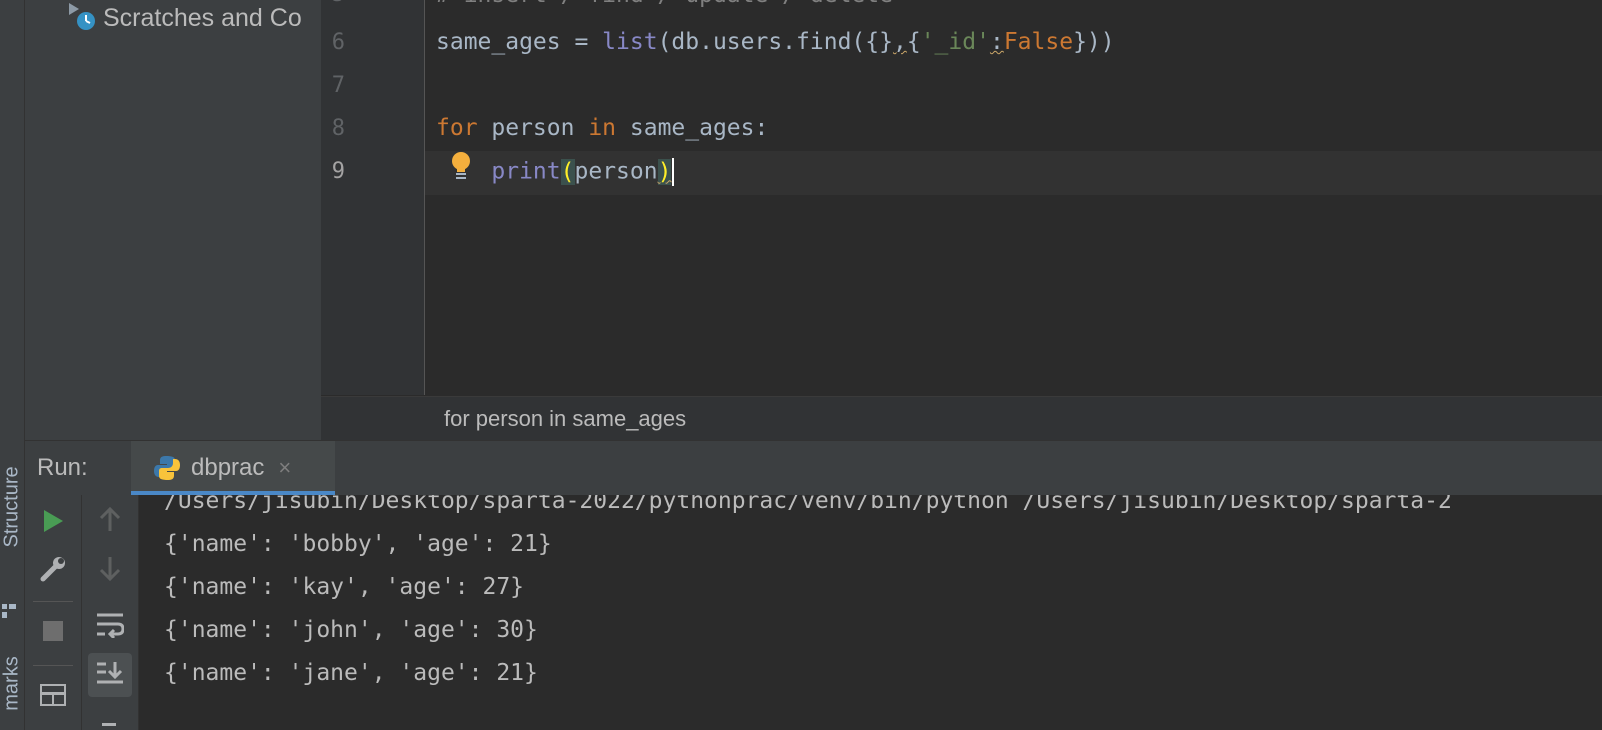 This screenshot has height=730, width=1602. Describe the element at coordinates (692, 128) in the screenshot. I see `token-iter: same_ages:` at that location.